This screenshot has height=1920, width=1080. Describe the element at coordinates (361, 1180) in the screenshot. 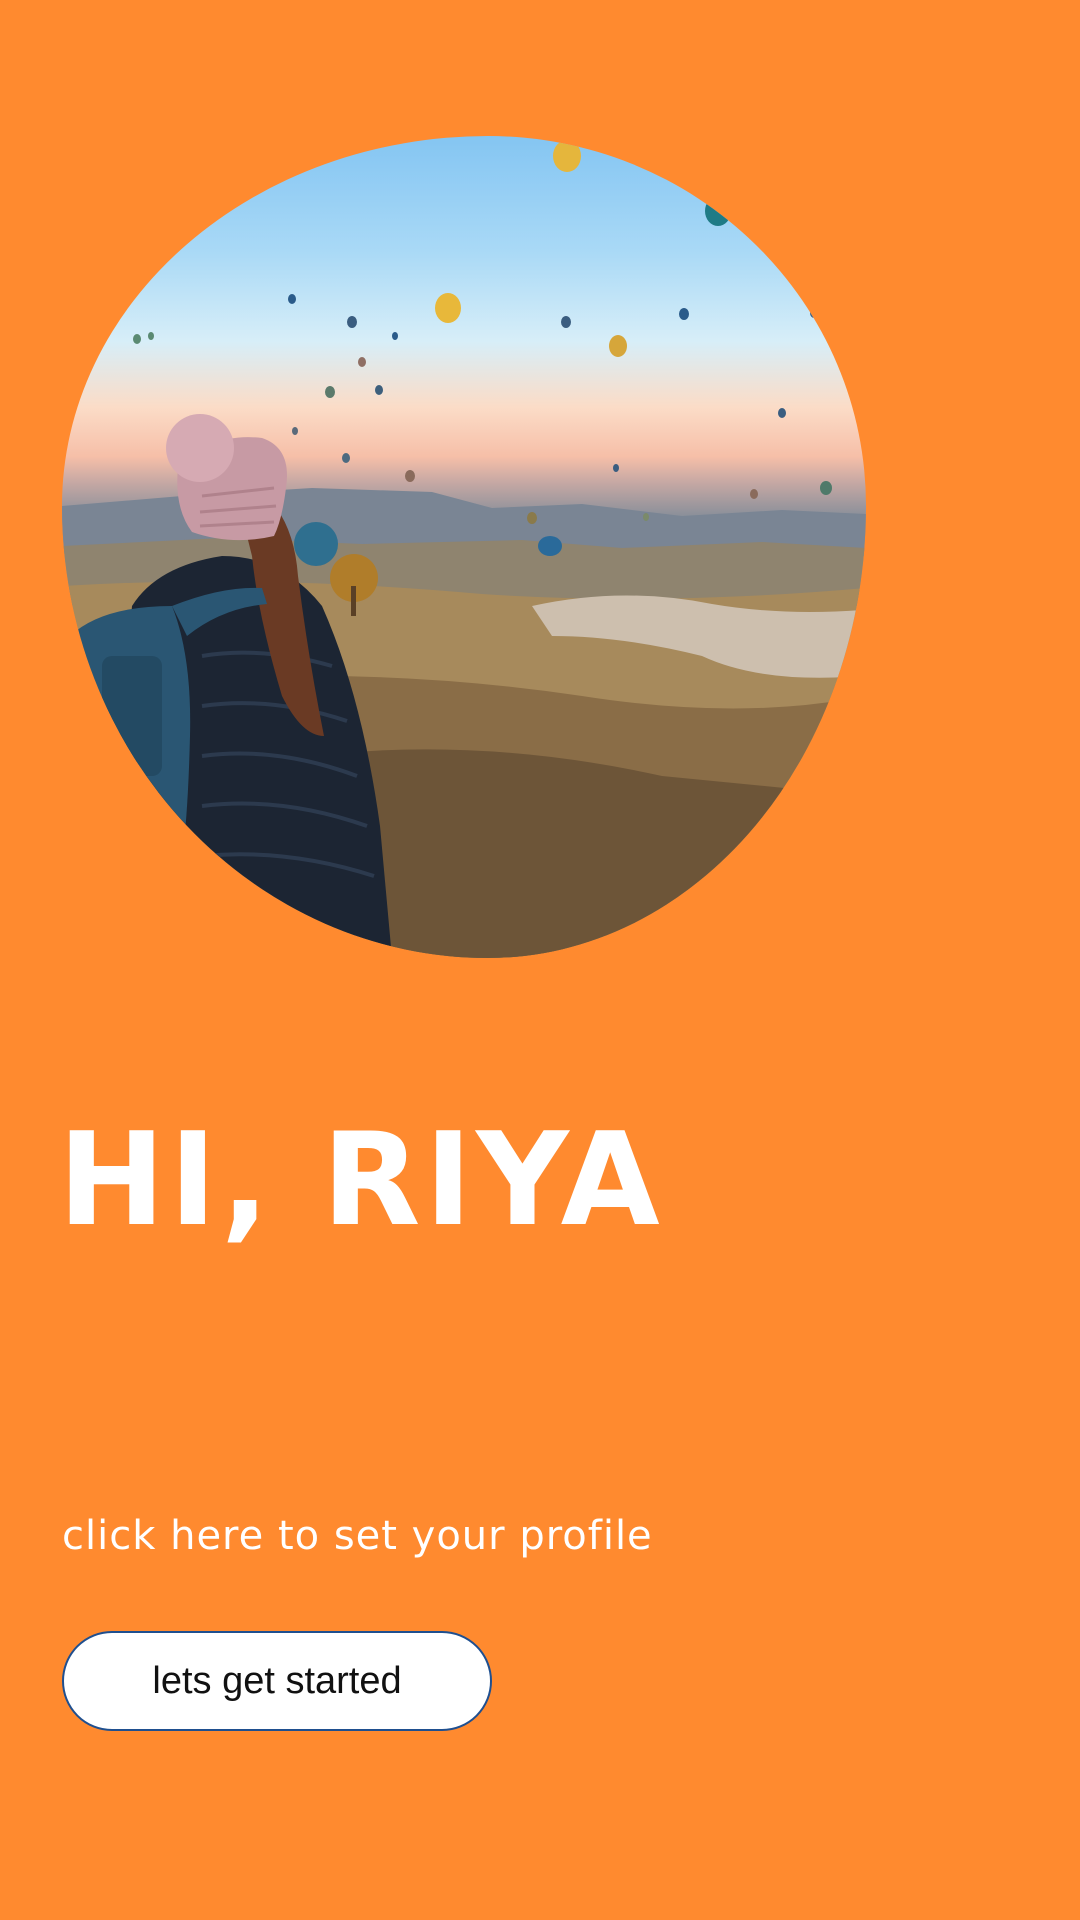

I see `greeting-title: HI, RIYA` at that location.